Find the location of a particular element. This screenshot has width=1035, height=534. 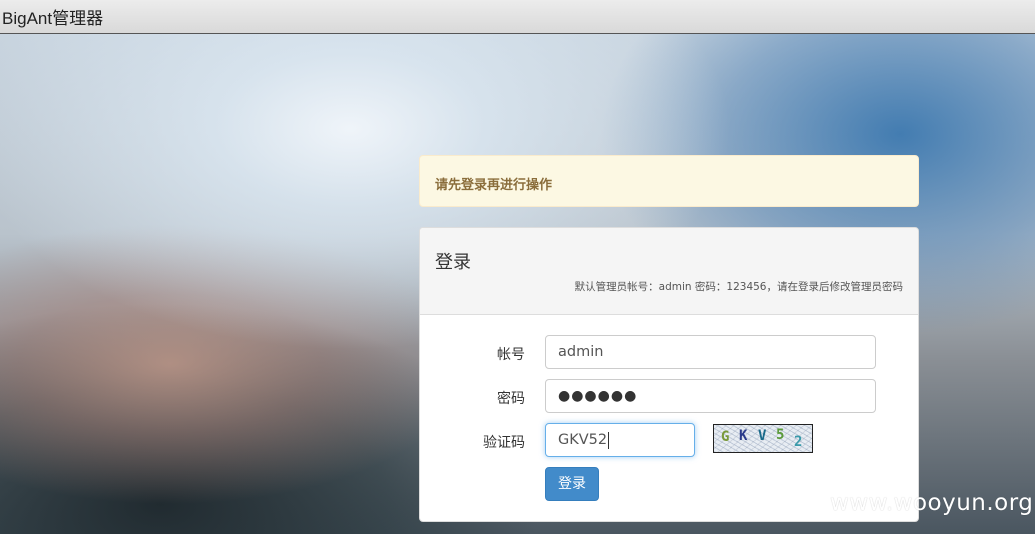

password-input-value: ●●●●●● is located at coordinates (598, 396).